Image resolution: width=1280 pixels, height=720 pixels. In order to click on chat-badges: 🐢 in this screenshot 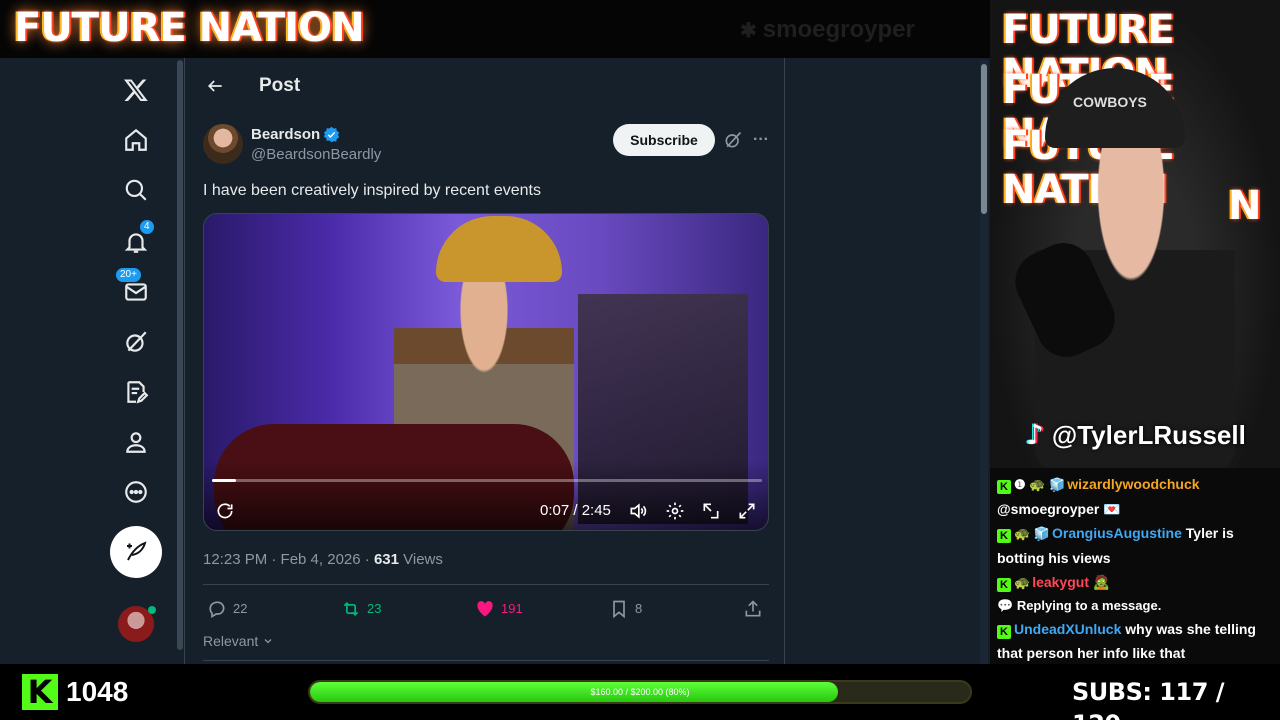, I will do `click(1022, 582)`.